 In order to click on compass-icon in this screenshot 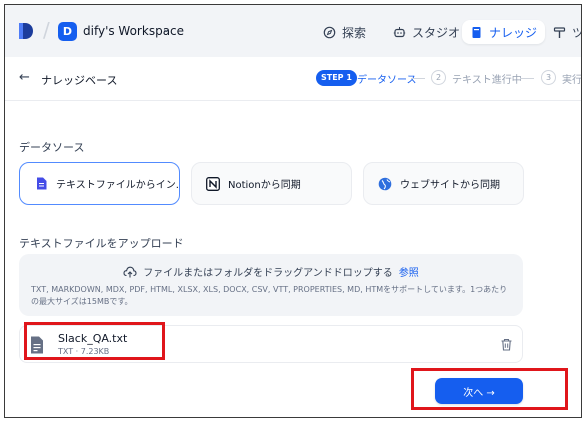, I will do `click(329, 32)`.